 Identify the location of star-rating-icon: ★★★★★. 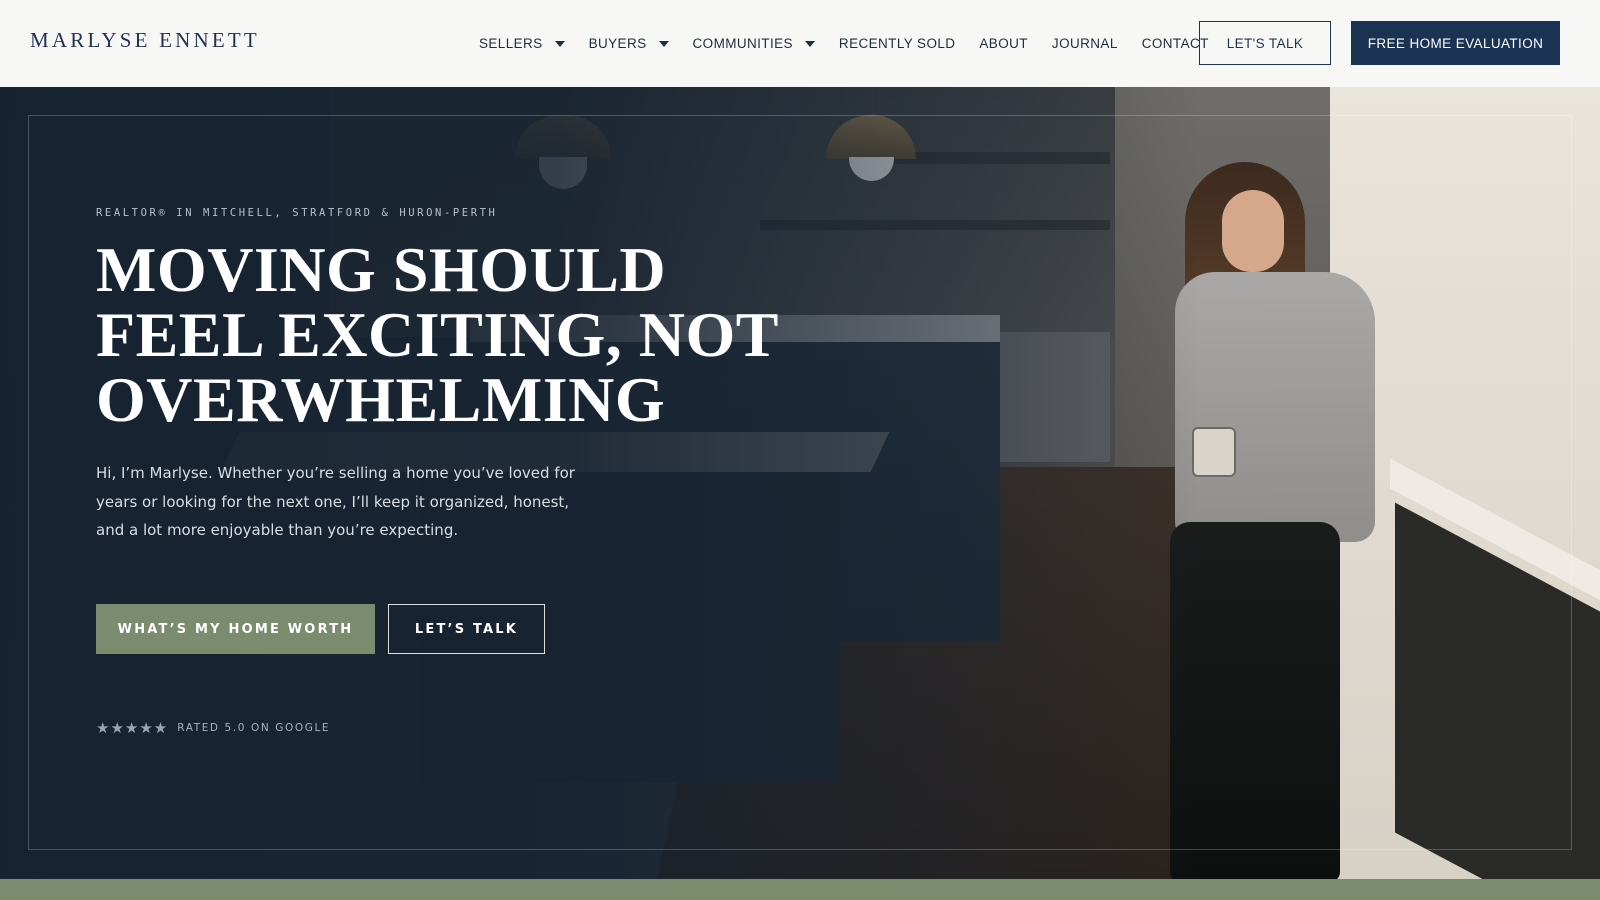
(132, 728).